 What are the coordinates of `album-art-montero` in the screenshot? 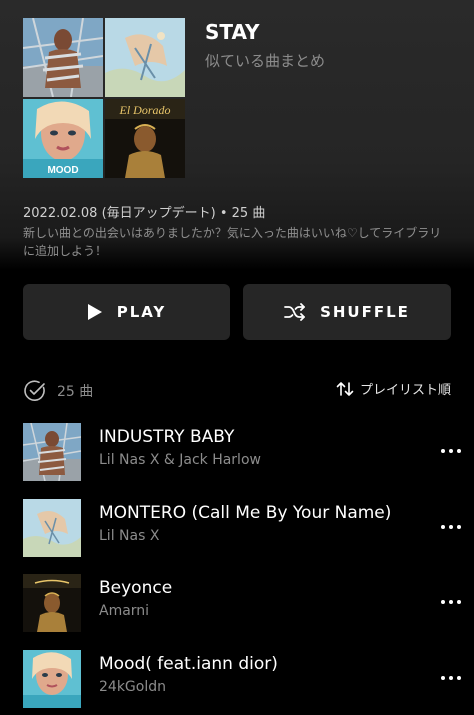 It's located at (145, 57).